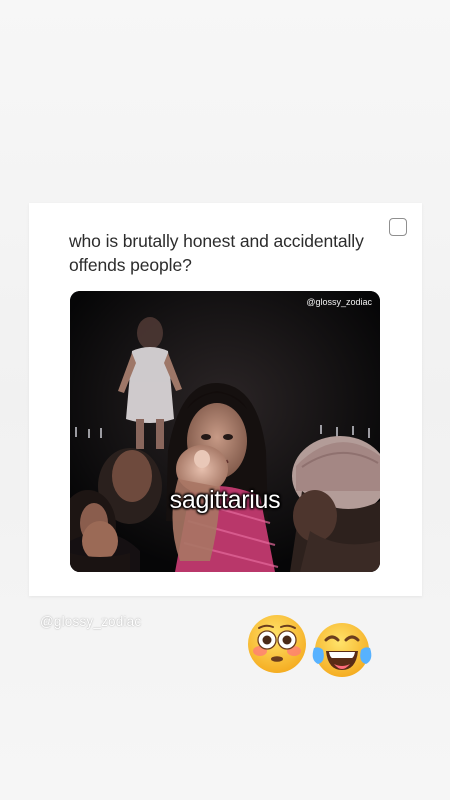  I want to click on select-checkbox-icon, so click(398, 227).